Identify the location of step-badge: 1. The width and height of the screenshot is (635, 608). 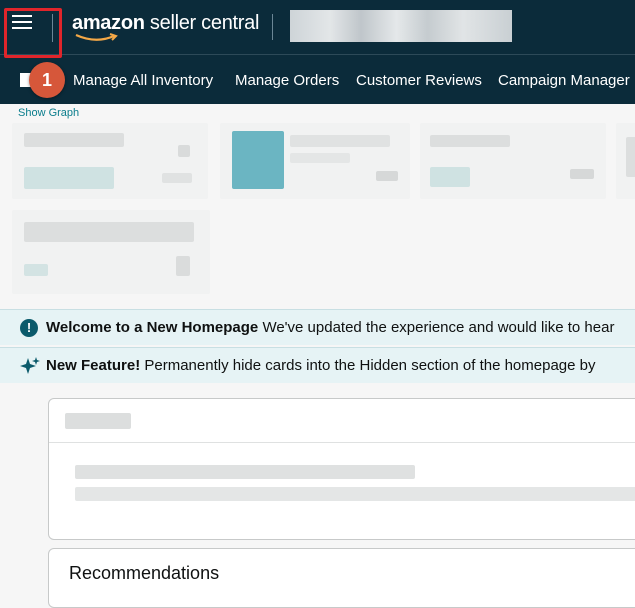
(47, 80).